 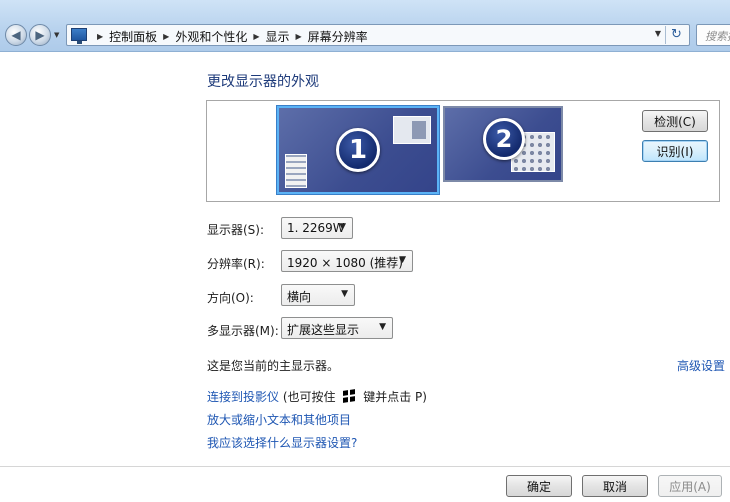 What do you see at coordinates (79, 36) in the screenshot?
I see `control-panel-icon` at bounding box center [79, 36].